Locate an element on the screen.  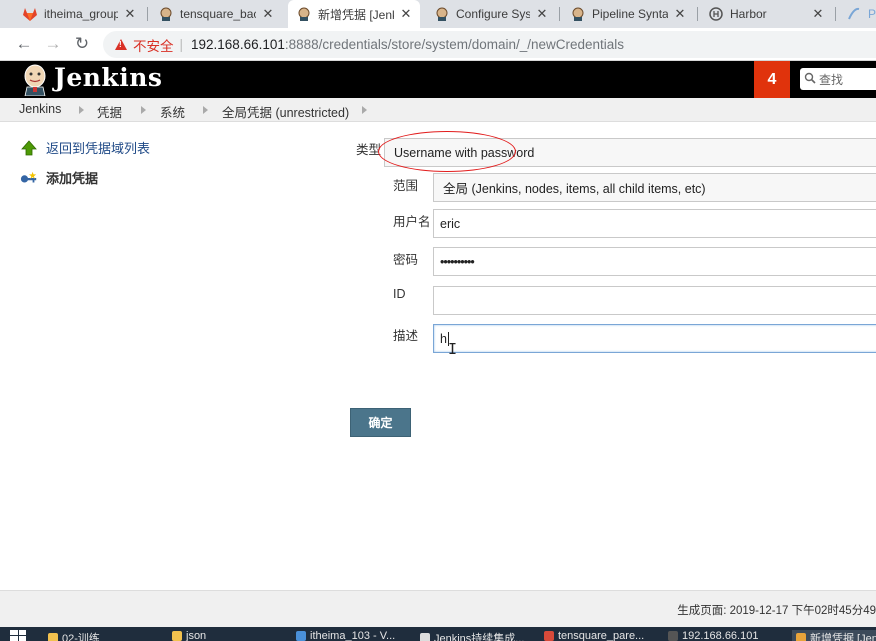
page-icon is located at coordinates (854, 14).